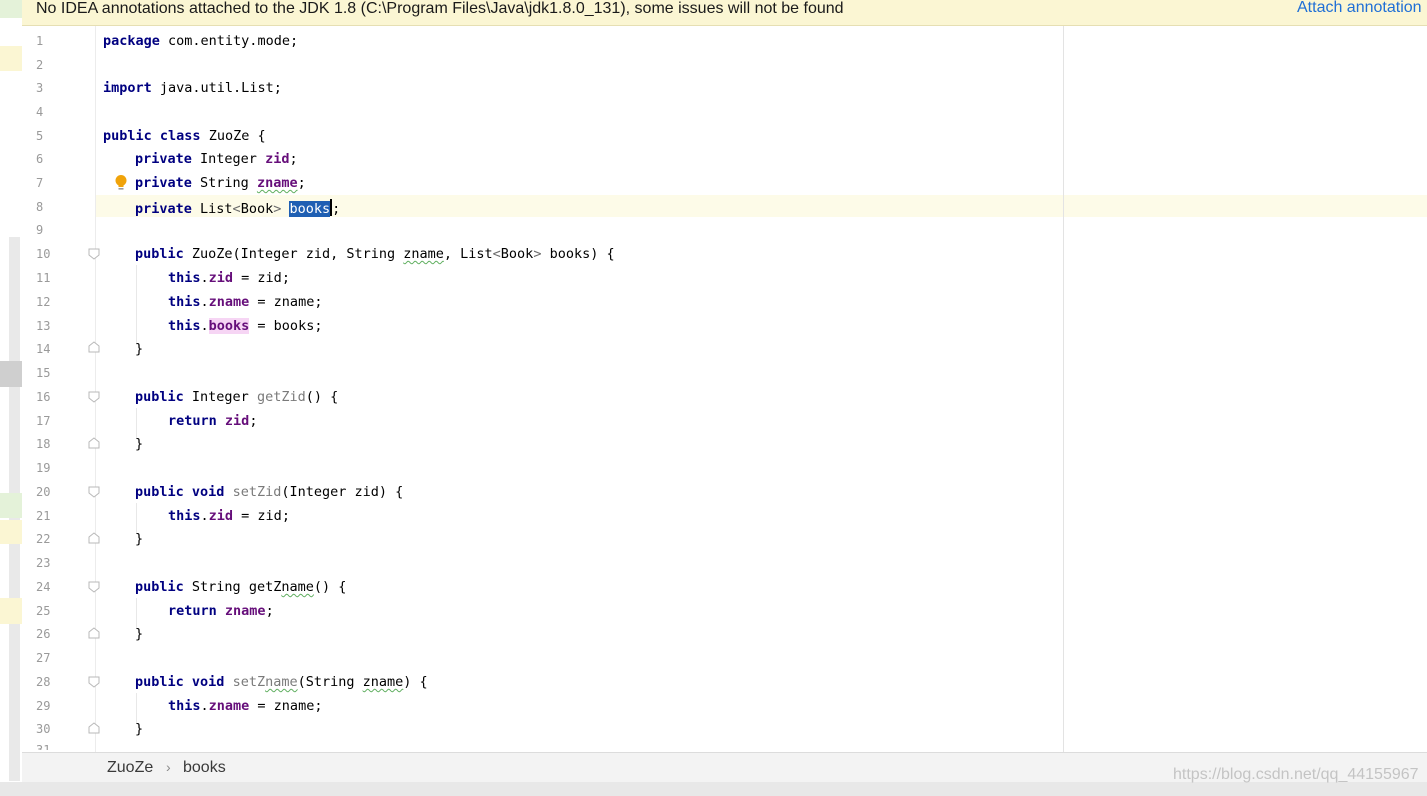 This screenshot has width=1427, height=796. Describe the element at coordinates (40, 41) in the screenshot. I see `line-number: 1` at that location.